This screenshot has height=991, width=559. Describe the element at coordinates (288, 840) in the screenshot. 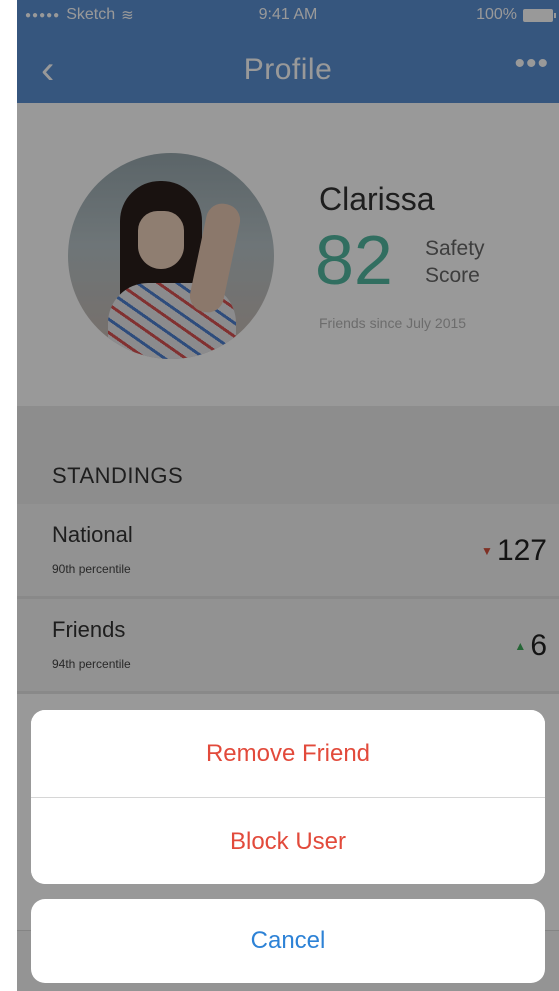

I see `block-user-button: Block User` at that location.